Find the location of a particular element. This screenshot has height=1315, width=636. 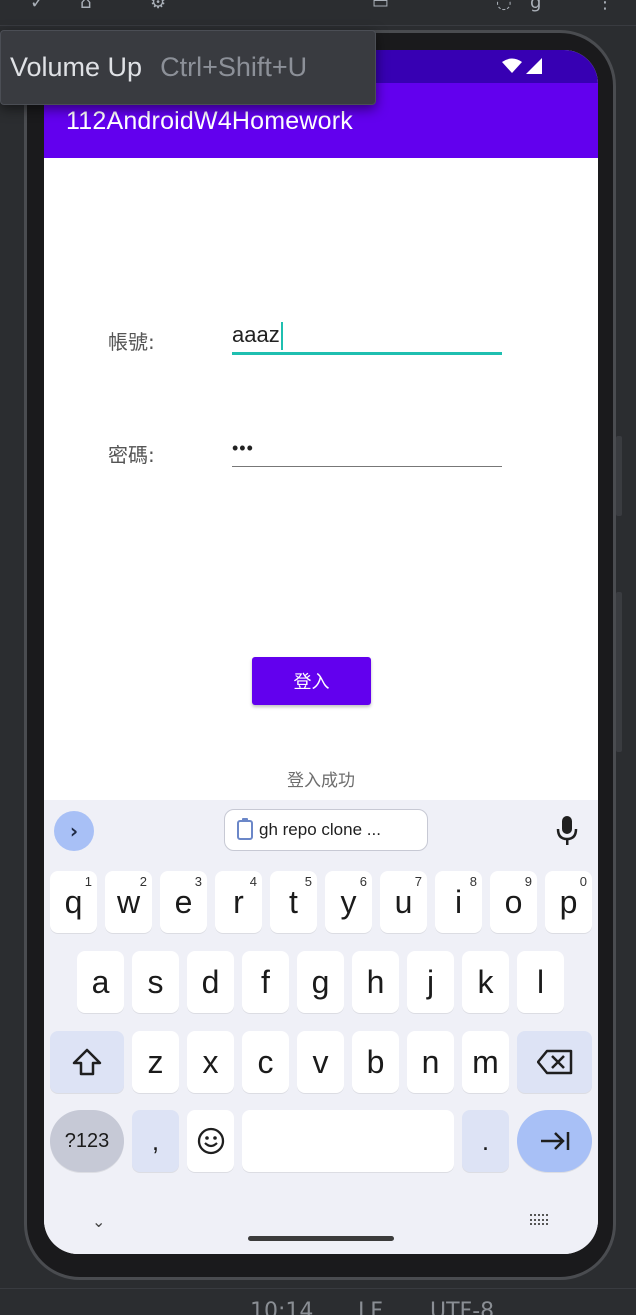

password-field: ••• is located at coordinates (367, 450).